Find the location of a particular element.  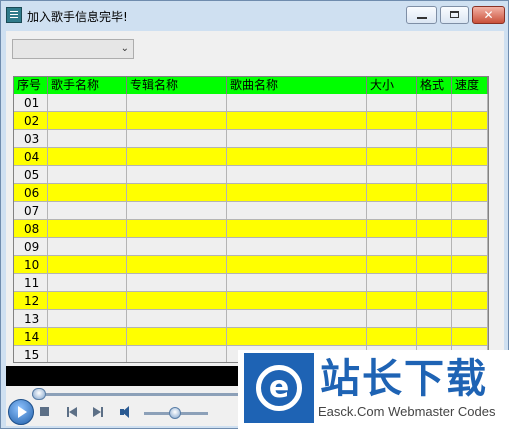

table-row: 07 is located at coordinates (251, 211).